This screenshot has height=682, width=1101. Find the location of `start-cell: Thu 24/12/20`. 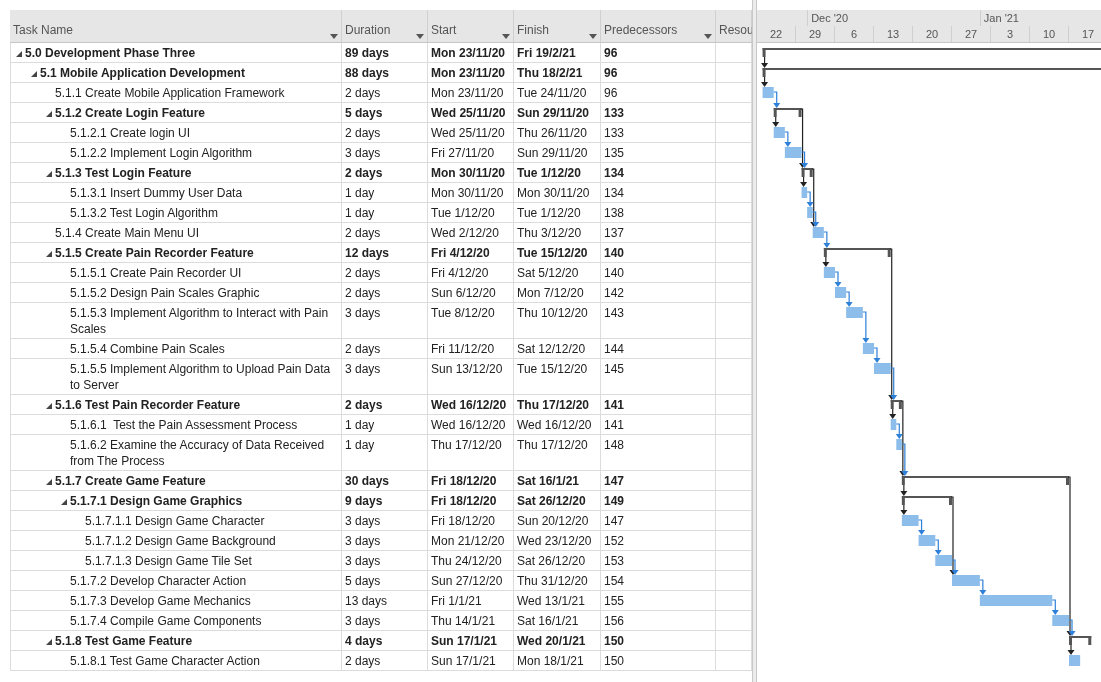

start-cell: Thu 24/12/20 is located at coordinates (471, 561).